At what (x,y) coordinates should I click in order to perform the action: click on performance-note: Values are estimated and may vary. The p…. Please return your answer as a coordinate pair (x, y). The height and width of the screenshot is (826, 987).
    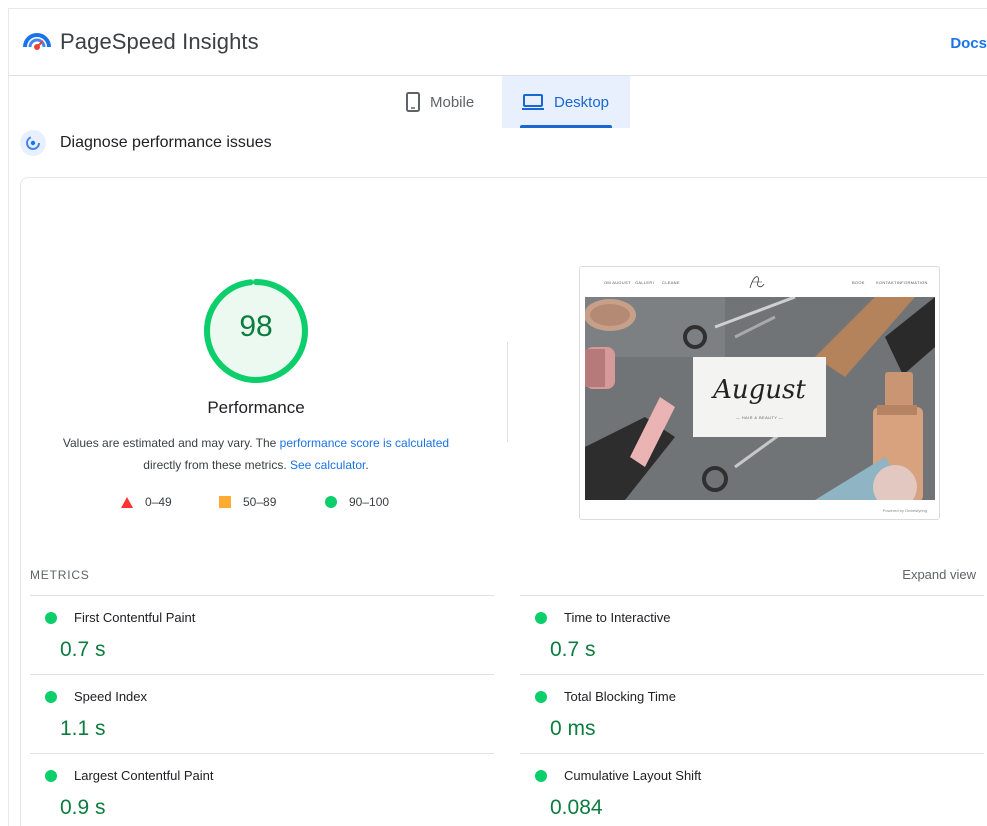
    Looking at the image, I should click on (256, 454).